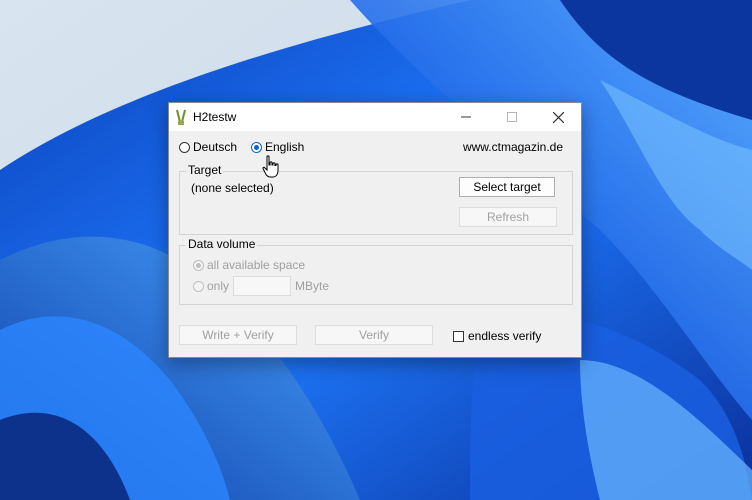 The height and width of the screenshot is (500, 752). Describe the element at coordinates (232, 188) in the screenshot. I see `target-selection-text: (none selected)` at that location.